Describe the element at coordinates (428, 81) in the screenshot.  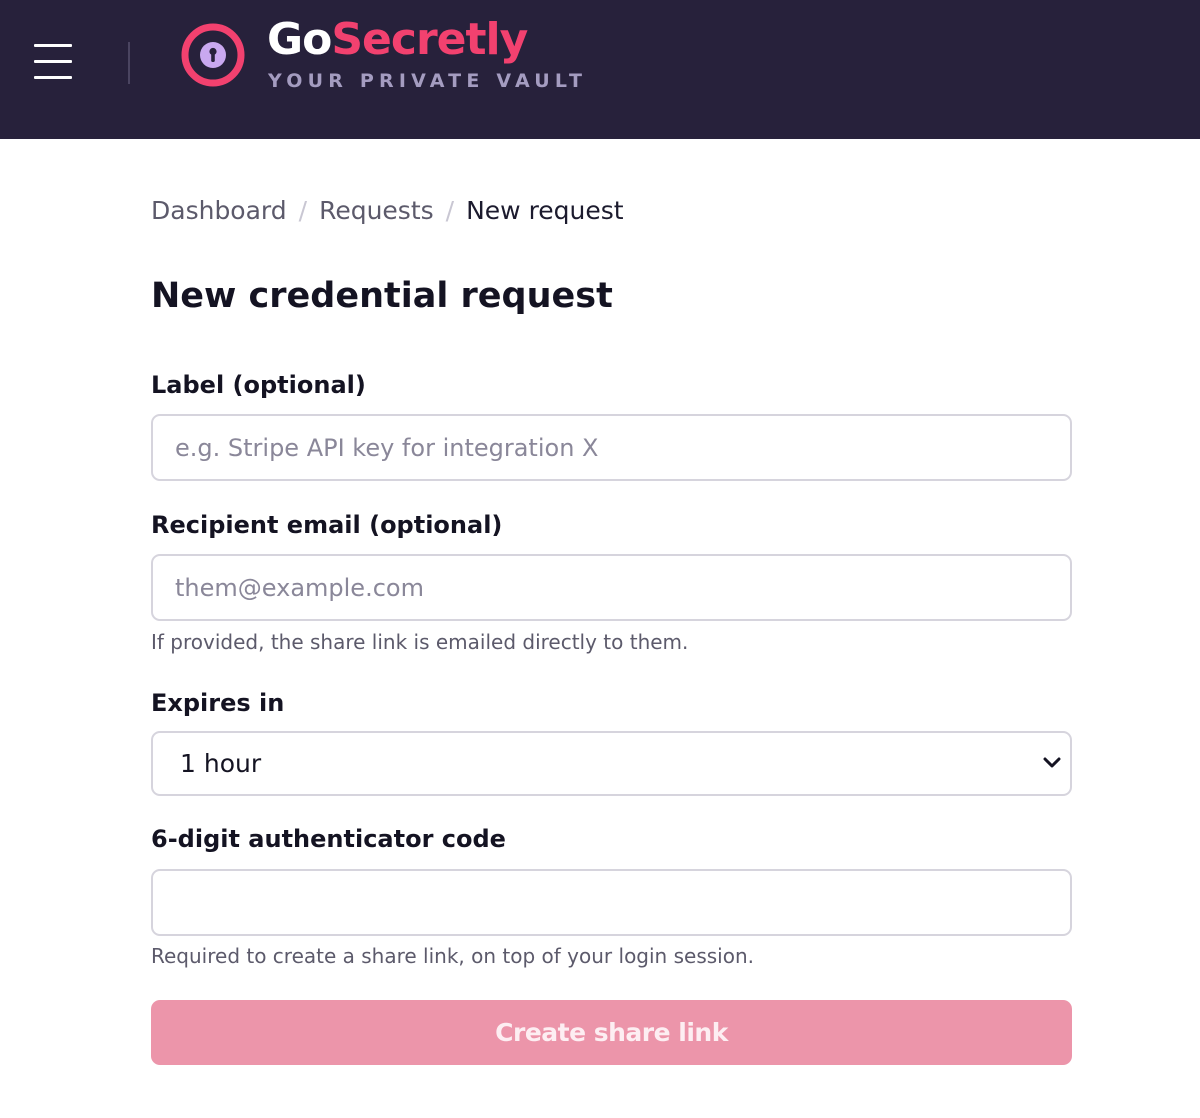
I see `brand-tagline: YOUR PRIVATE VAULT` at that location.